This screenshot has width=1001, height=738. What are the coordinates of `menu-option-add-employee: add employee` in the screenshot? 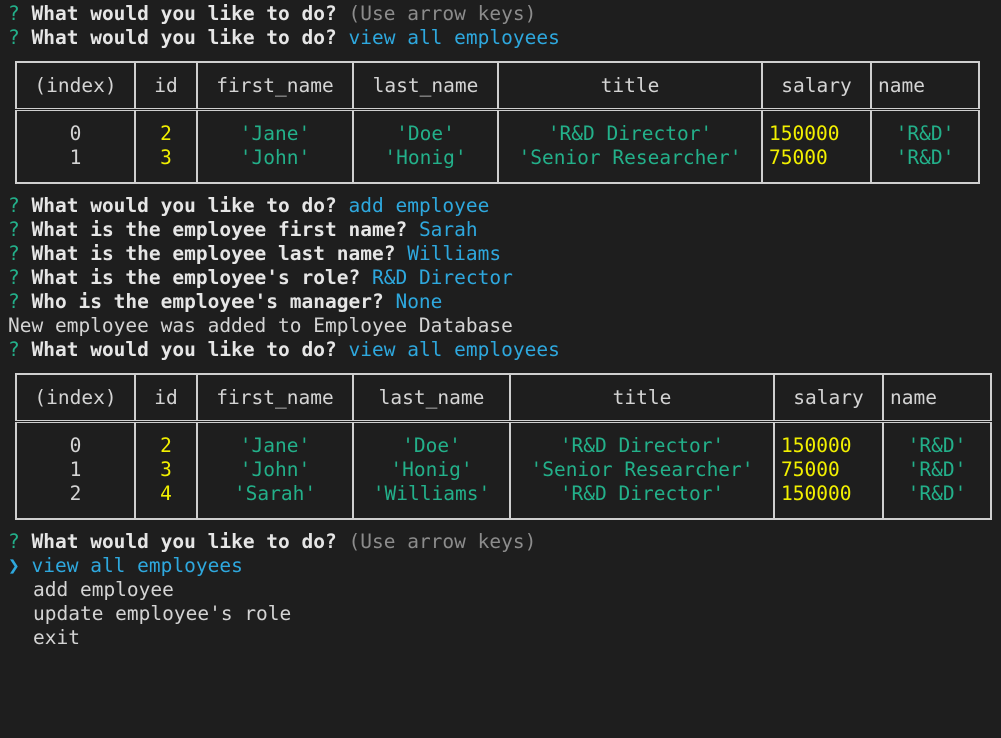 It's located at (91, 590).